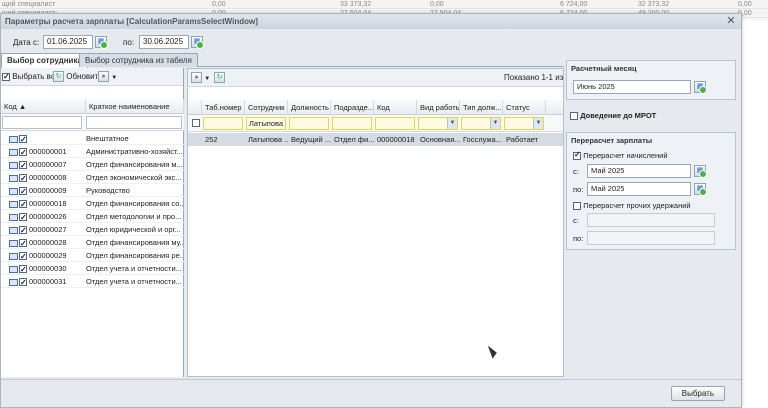  What do you see at coordinates (48, 164) in the screenshot?
I see `department-code: 000000007` at bounding box center [48, 164].